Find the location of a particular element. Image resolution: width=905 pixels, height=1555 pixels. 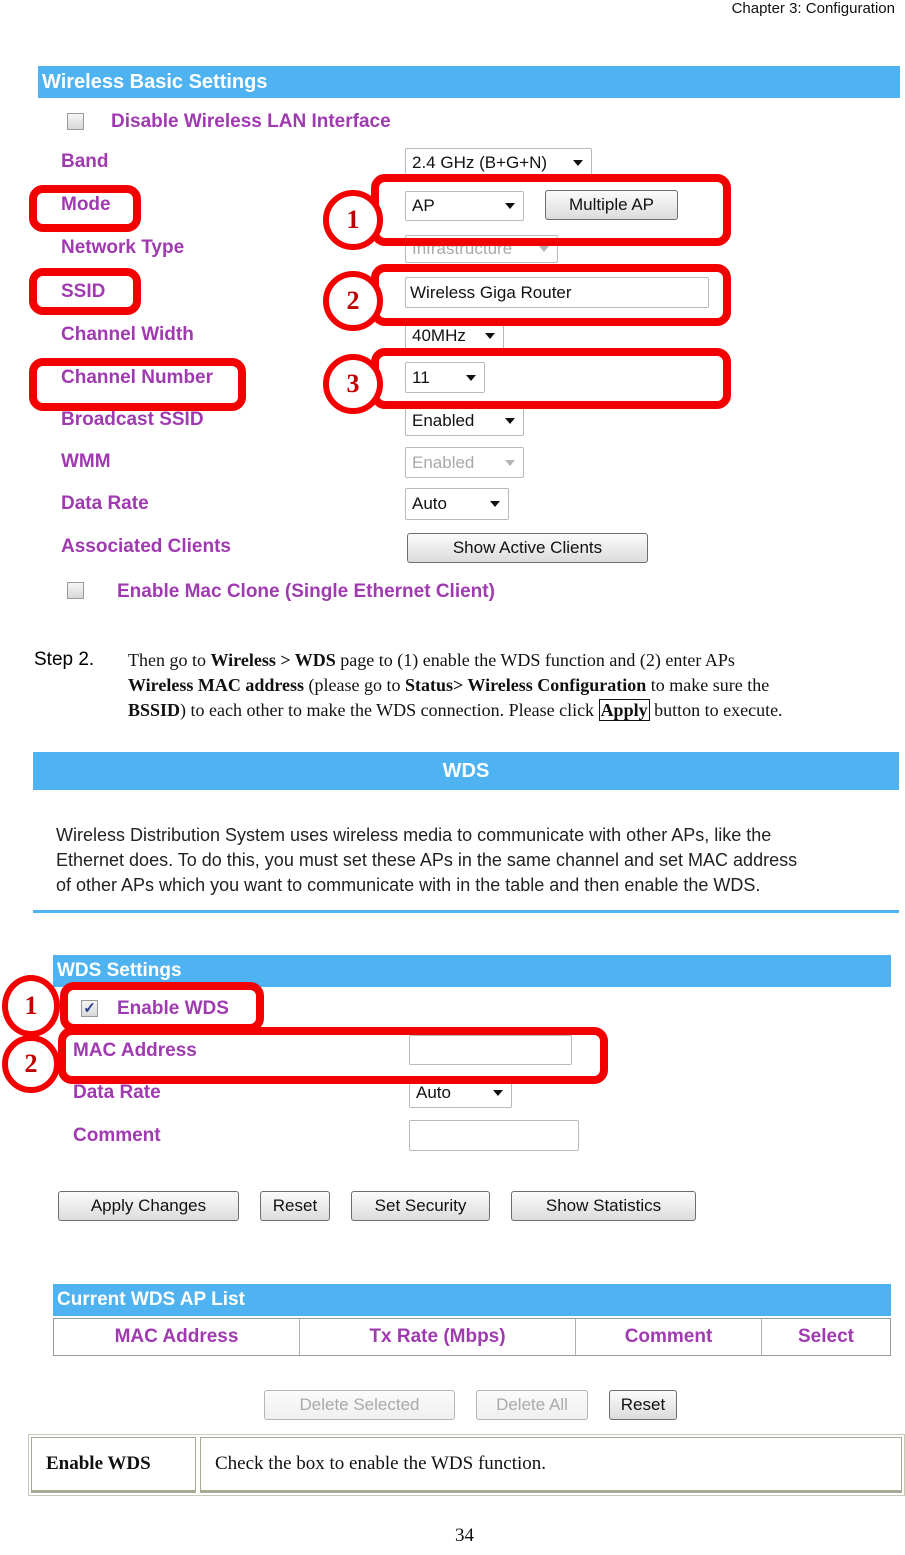

comment-input is located at coordinates (494, 1135).